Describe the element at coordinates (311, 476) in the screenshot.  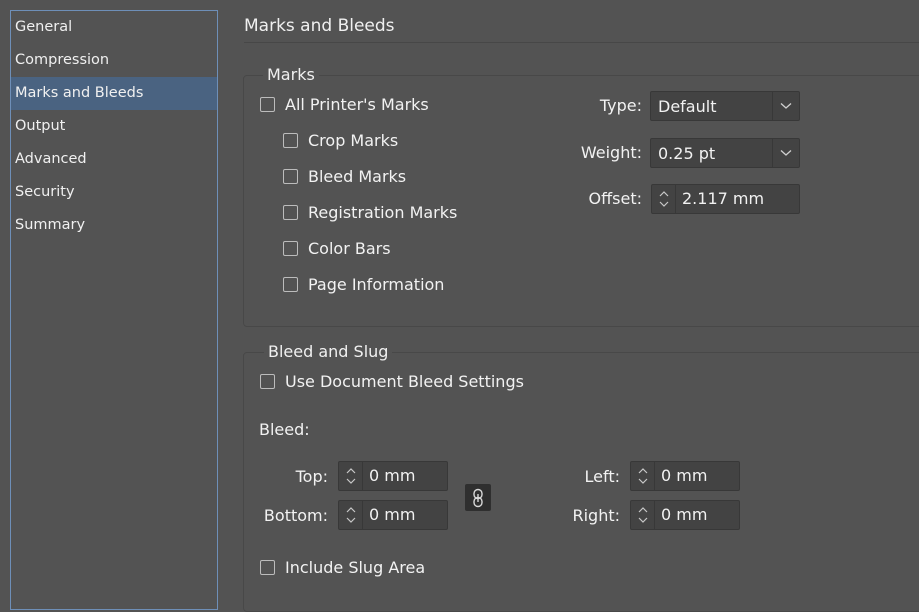
I see `top-label: Top:` at that location.